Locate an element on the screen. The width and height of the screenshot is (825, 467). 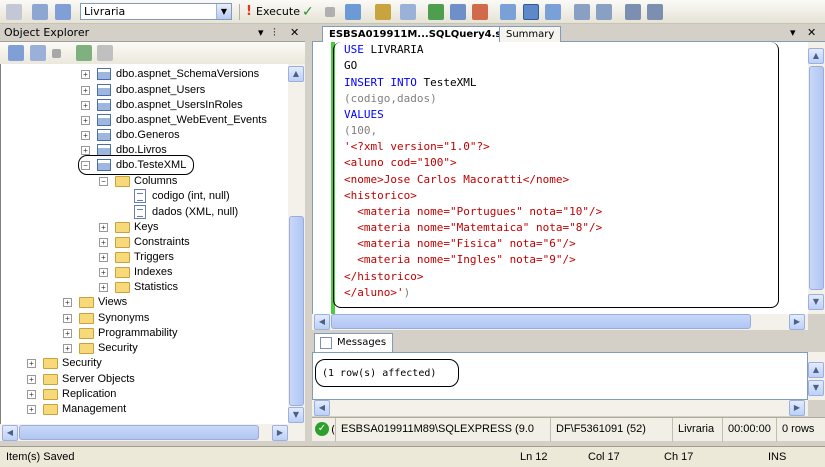
oe-horizontal-scrollbar: ◀ ▶ is located at coordinates (152, 432).